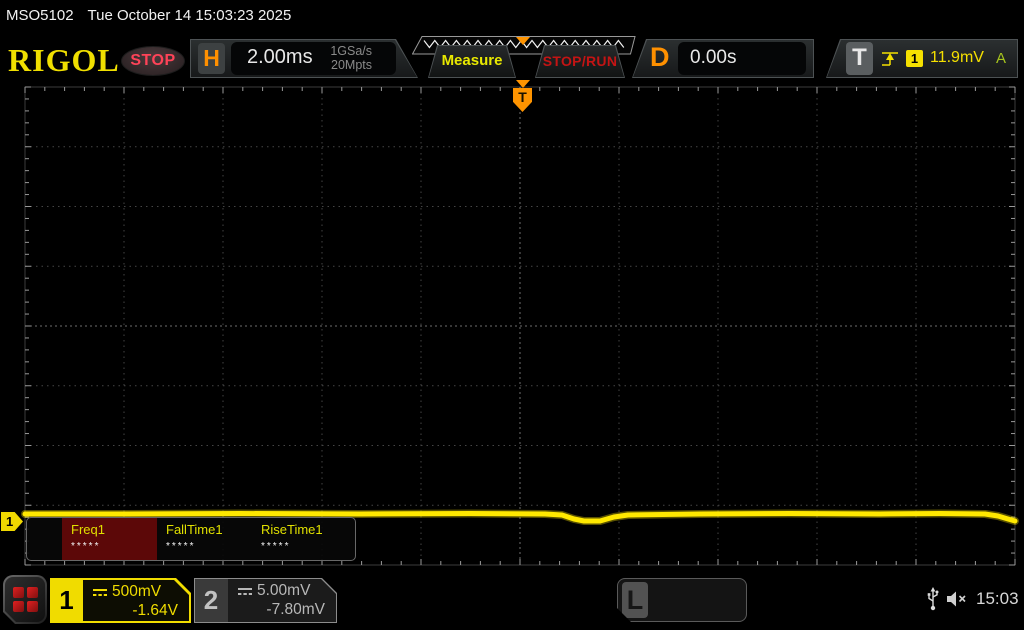  I want to click on speaker-muted-icon, so click(958, 599).